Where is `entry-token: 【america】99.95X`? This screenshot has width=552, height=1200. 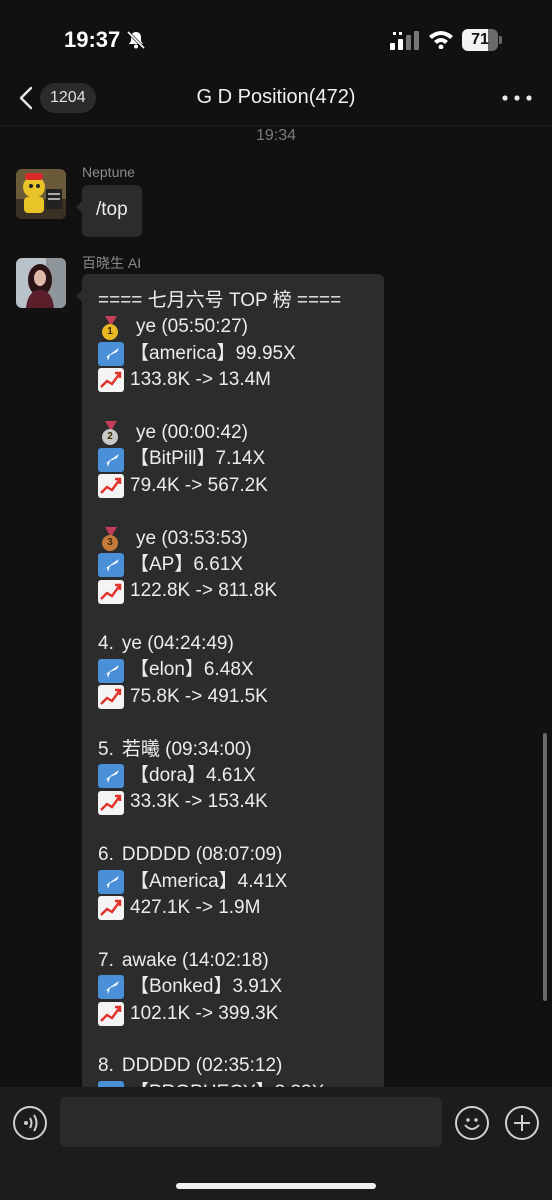 entry-token: 【america】99.95X is located at coordinates (213, 353).